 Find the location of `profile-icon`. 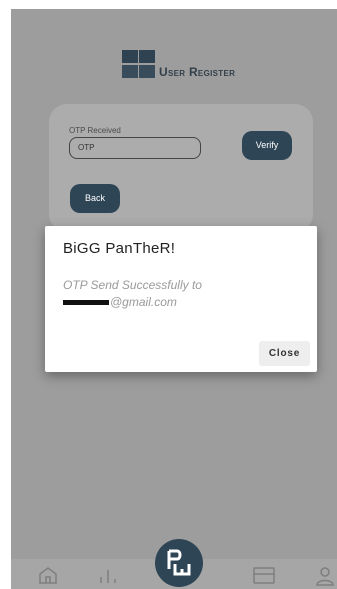

profile-icon is located at coordinates (325, 576).